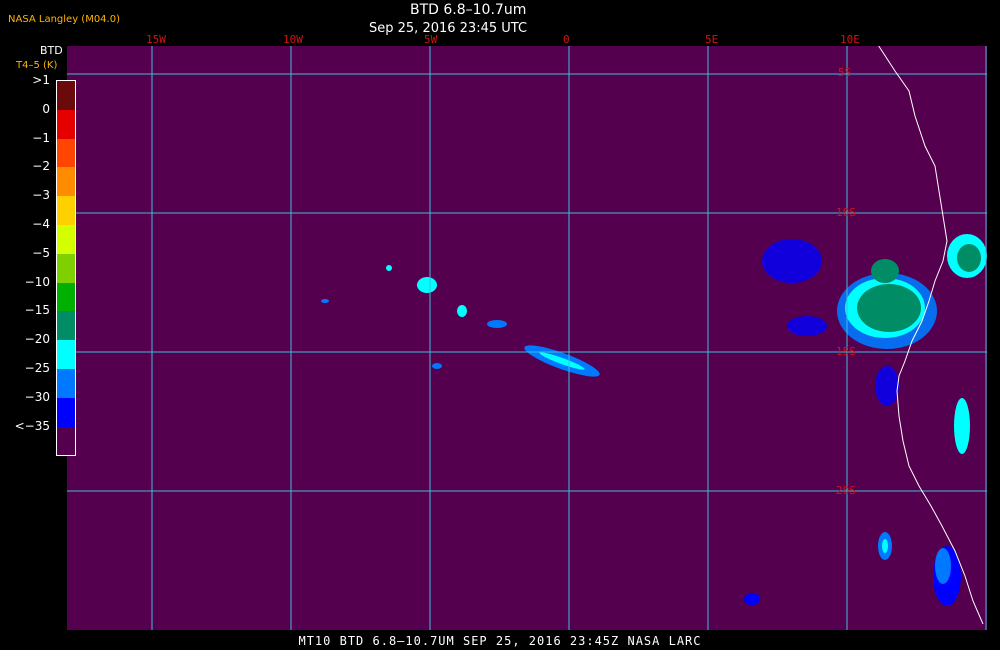 The height and width of the screenshot is (650, 1000). I want to click on lon-label-15w: 15W, so click(156, 39).